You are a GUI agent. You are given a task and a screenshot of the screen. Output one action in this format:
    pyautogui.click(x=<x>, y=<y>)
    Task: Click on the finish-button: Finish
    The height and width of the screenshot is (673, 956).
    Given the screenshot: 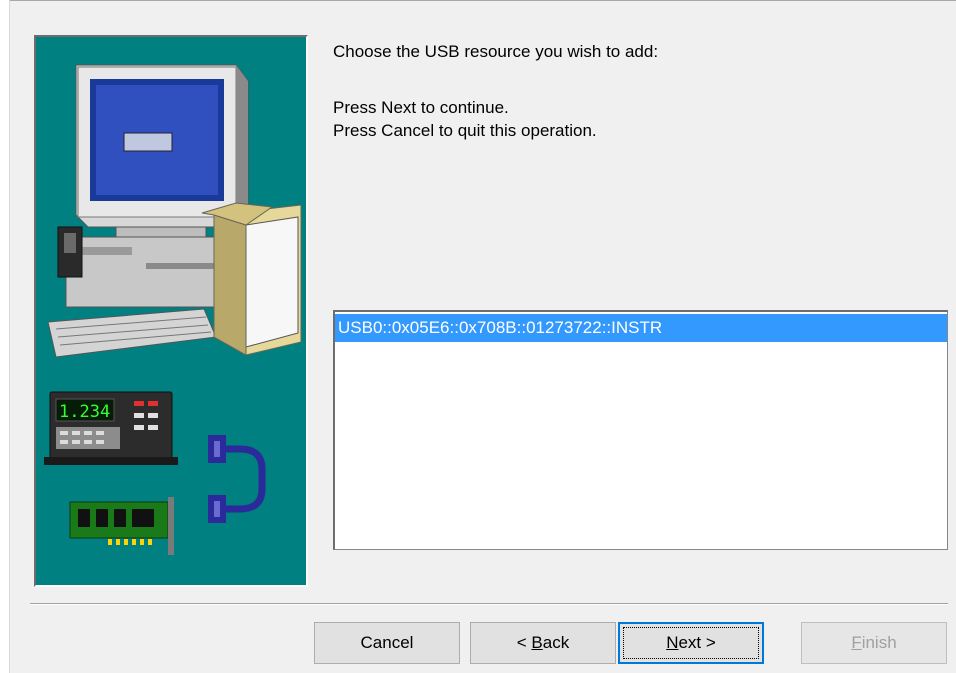 What is the action you would take?
    pyautogui.click(x=874, y=643)
    